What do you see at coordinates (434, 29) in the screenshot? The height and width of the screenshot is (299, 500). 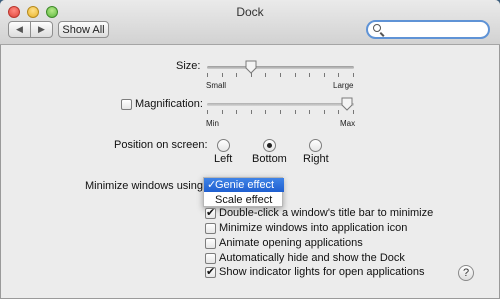 I see `search-input` at bounding box center [434, 29].